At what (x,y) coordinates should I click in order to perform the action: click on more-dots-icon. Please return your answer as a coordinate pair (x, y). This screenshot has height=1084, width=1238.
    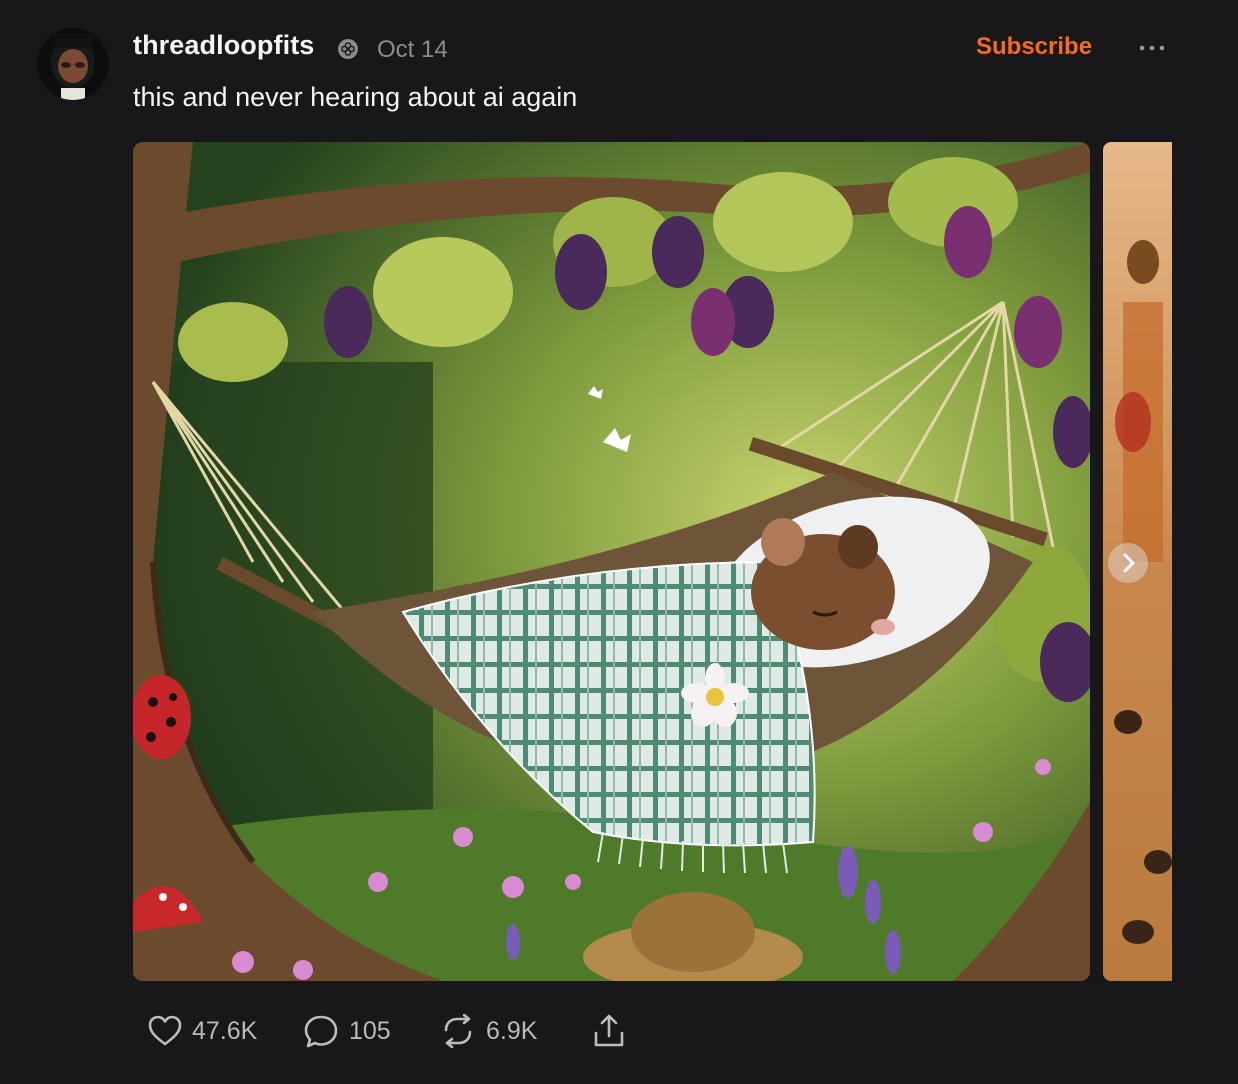
    Looking at the image, I should click on (1152, 48).